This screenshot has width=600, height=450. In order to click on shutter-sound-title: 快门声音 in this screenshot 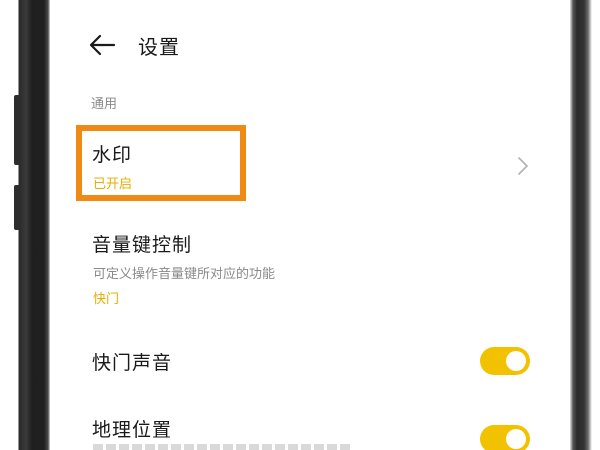, I will do `click(132, 363)`.